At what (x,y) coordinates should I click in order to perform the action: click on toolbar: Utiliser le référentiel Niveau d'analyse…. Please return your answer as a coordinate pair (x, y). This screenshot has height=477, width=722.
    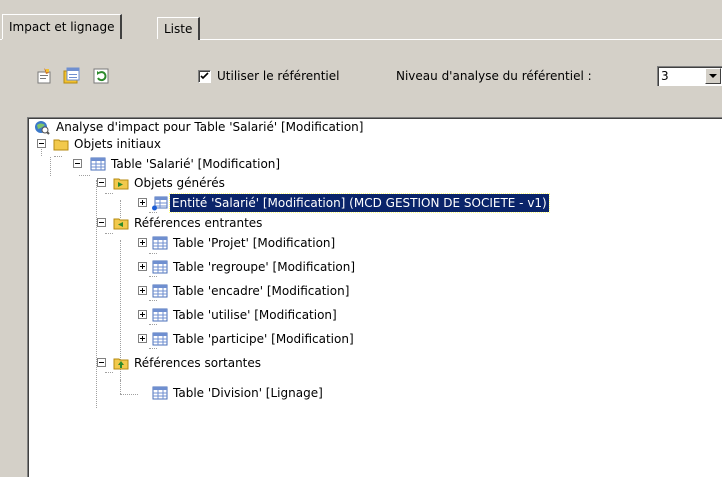
    Looking at the image, I should click on (361, 75).